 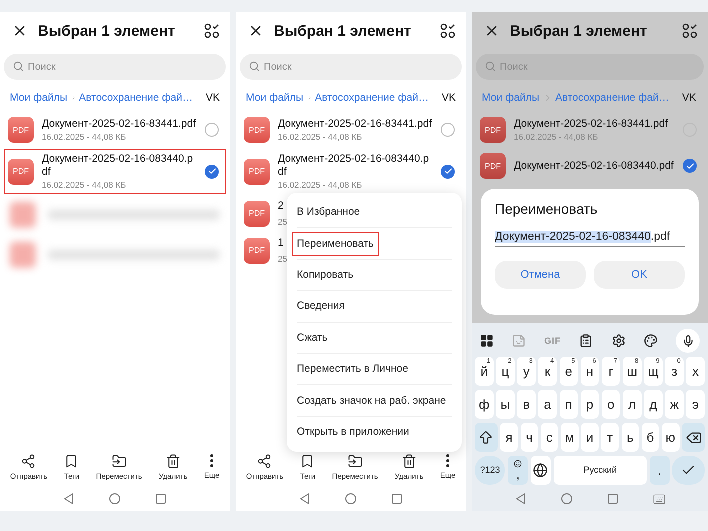 What do you see at coordinates (547, 209) in the screenshot?
I see `dialog-title: Переименовать` at bounding box center [547, 209].